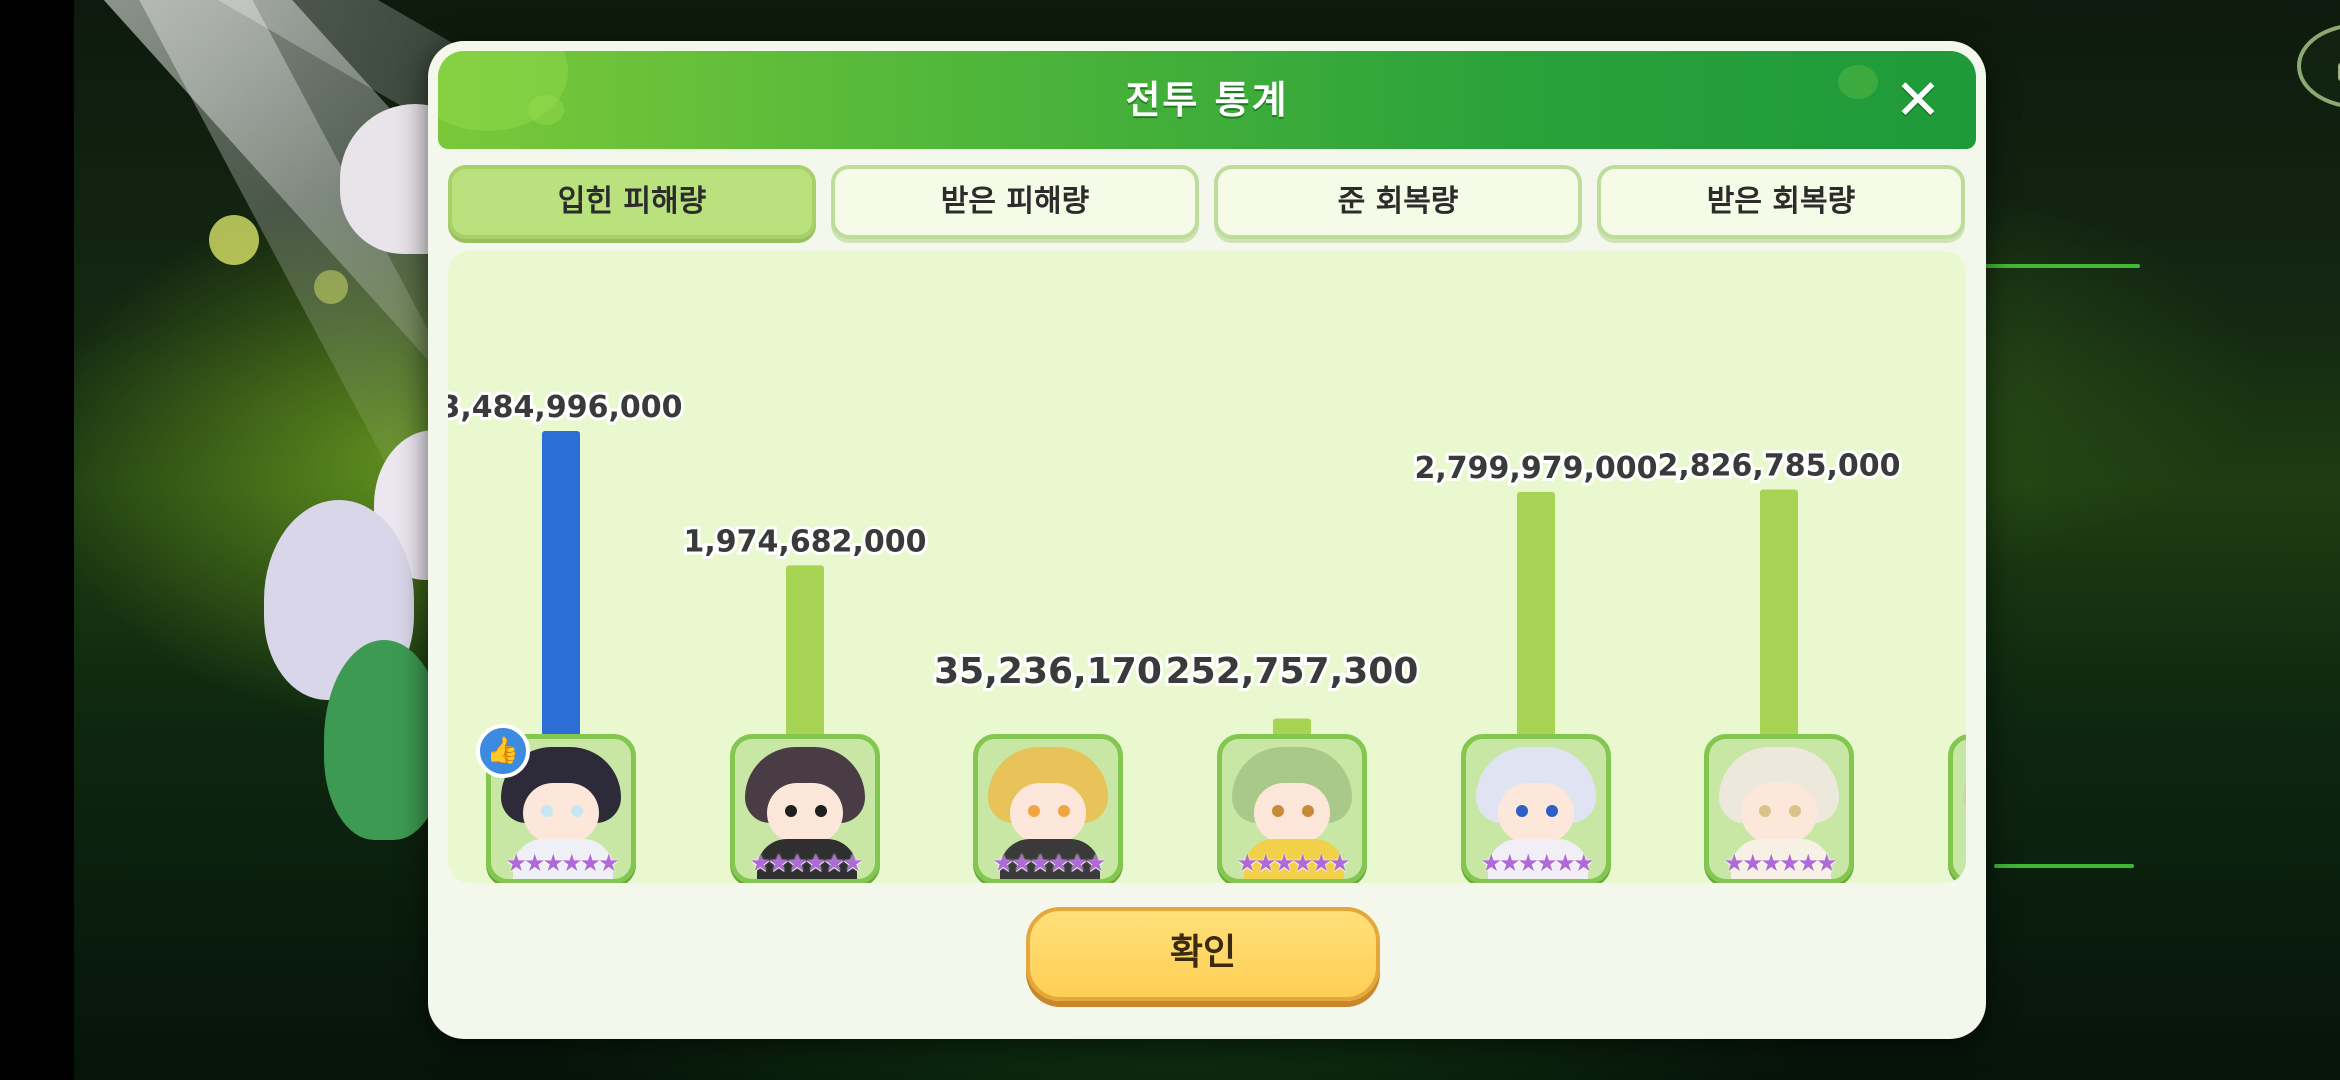 This screenshot has width=2340, height=1080. I want to click on character-portrait, so click(1964, 785).